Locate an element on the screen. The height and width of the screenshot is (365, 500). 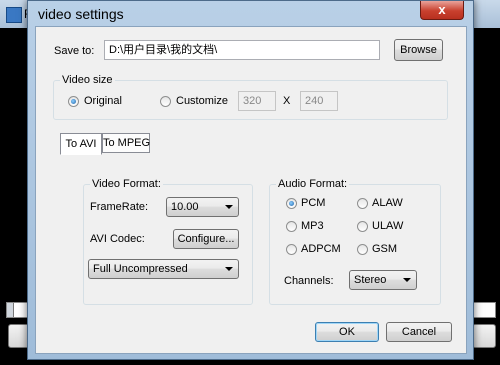
codec-value: Full Uncompressed is located at coordinates (140, 269).